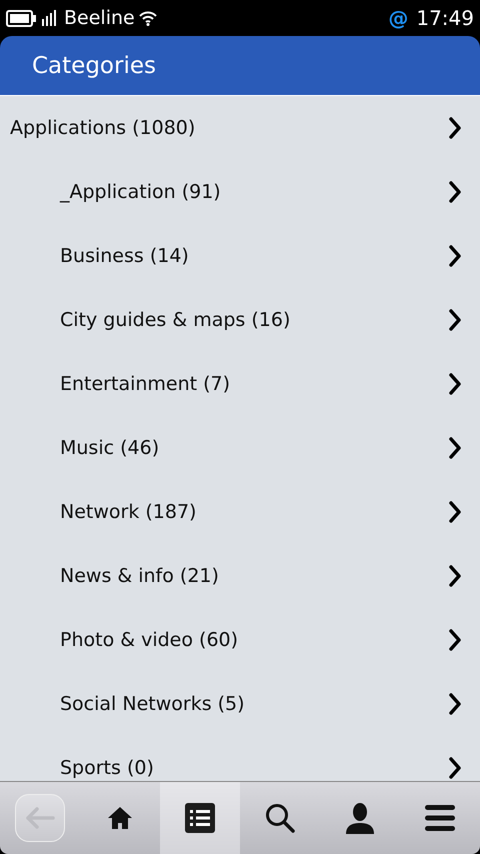 This screenshot has width=480, height=854. I want to click on mail-indicator: @, so click(398, 18).